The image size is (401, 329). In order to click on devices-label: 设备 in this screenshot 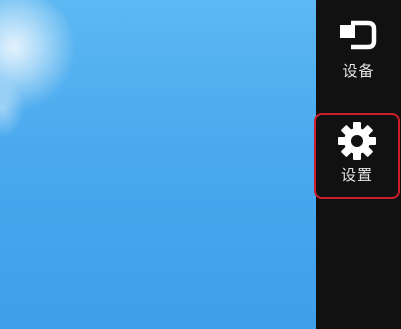, I will do `click(358, 71)`.